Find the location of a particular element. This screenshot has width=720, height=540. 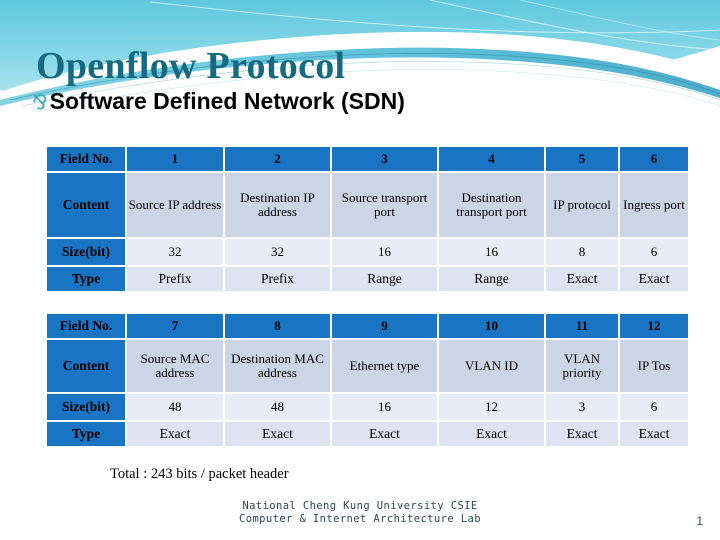

field-no-cell: 8 is located at coordinates (277, 326).